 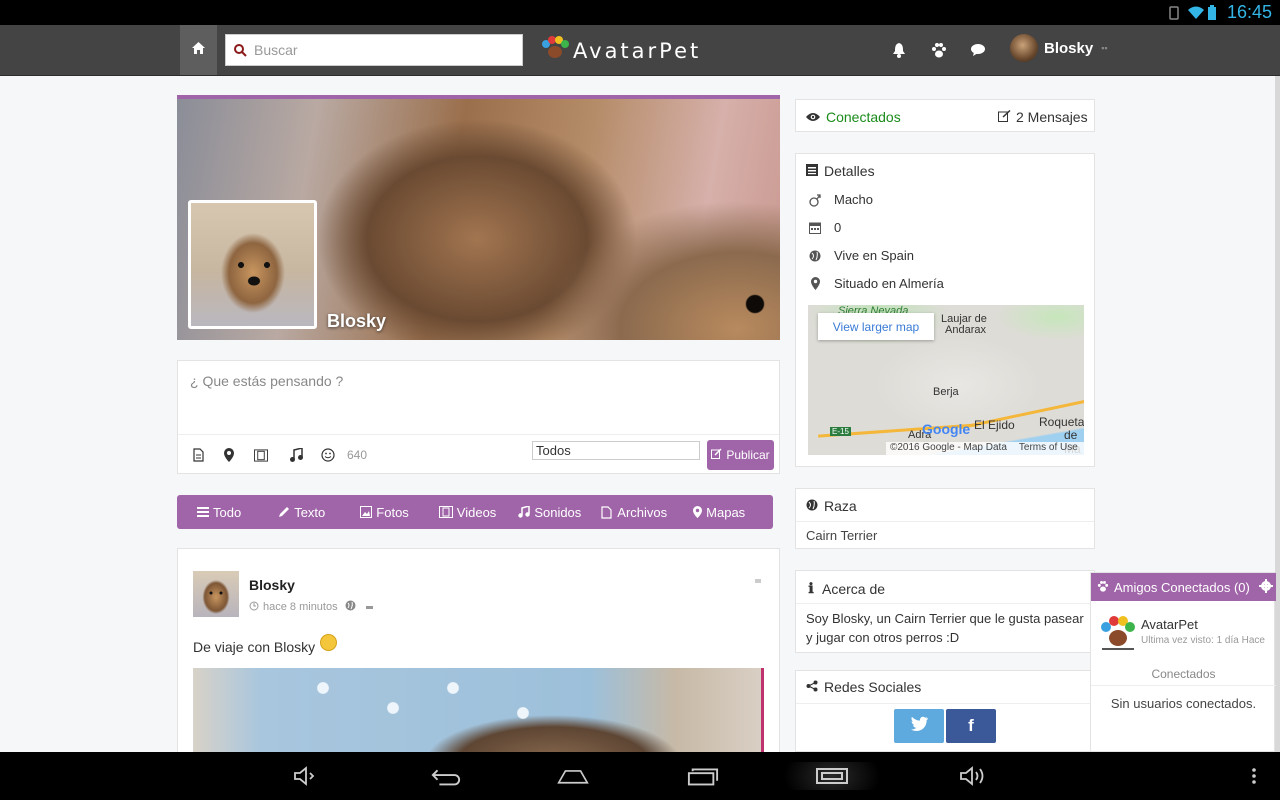 I want to click on friend-last-seen: Ultima vez visto: 1 día Hace, so click(x=1203, y=640).